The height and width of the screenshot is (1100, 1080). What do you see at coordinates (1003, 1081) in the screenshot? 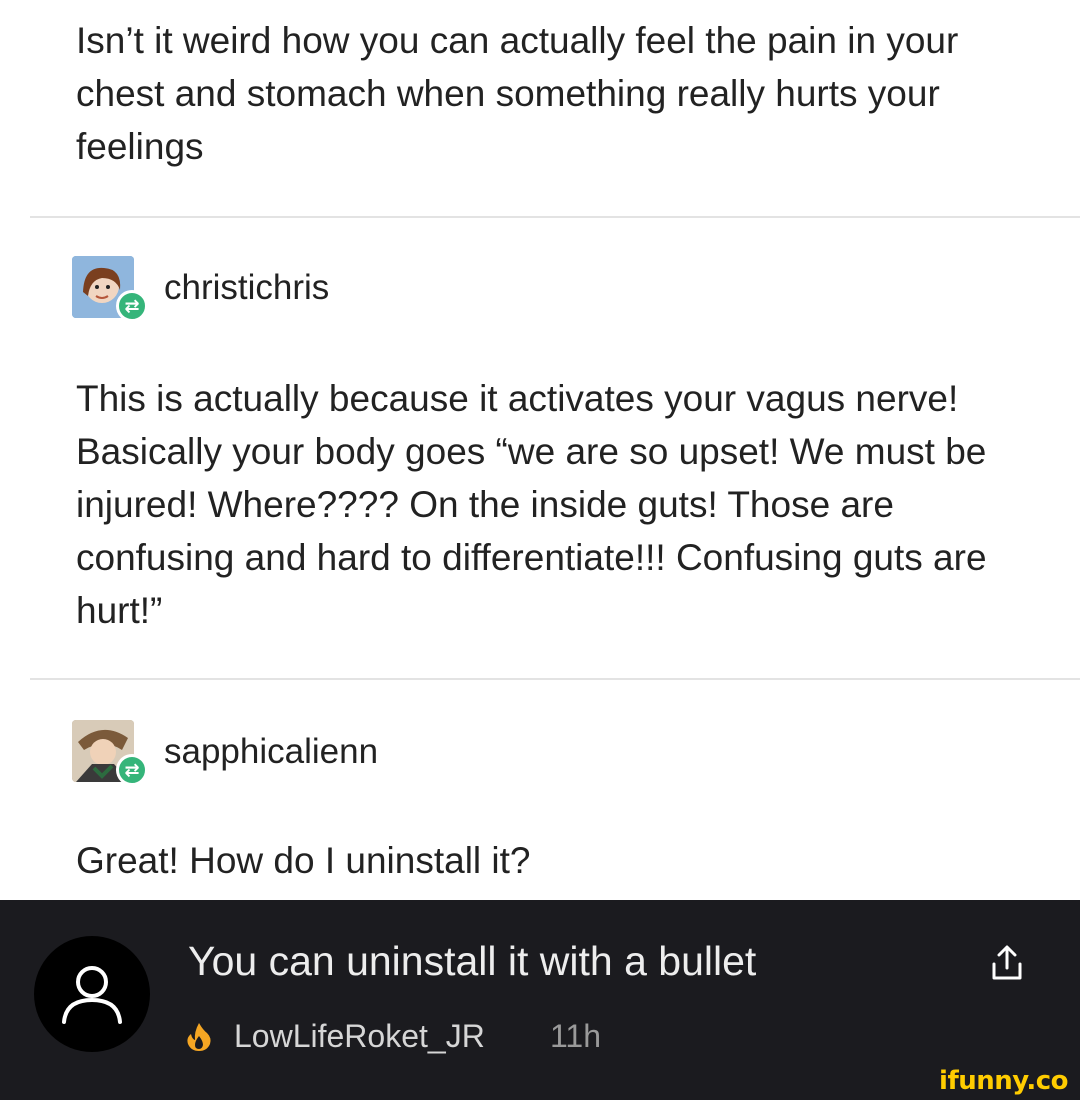
I see `watermark: ifunny.co` at bounding box center [1003, 1081].